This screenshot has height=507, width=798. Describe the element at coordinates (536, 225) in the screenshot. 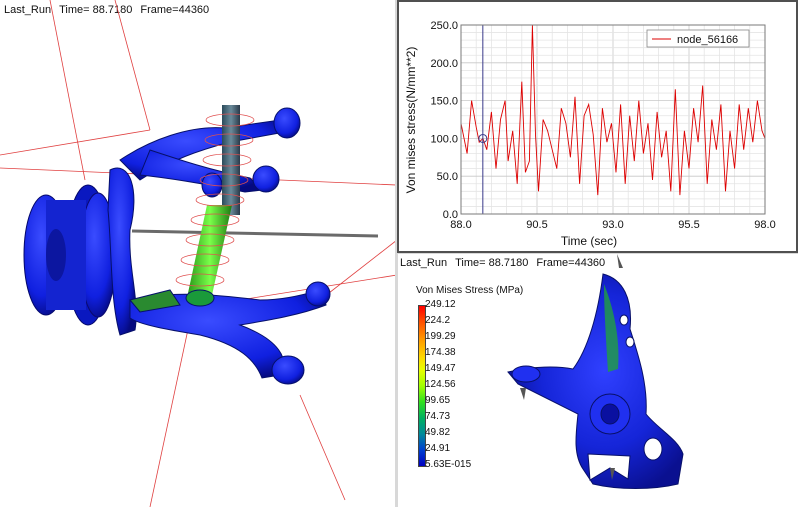

I see `x-tick-label: 90.5` at that location.